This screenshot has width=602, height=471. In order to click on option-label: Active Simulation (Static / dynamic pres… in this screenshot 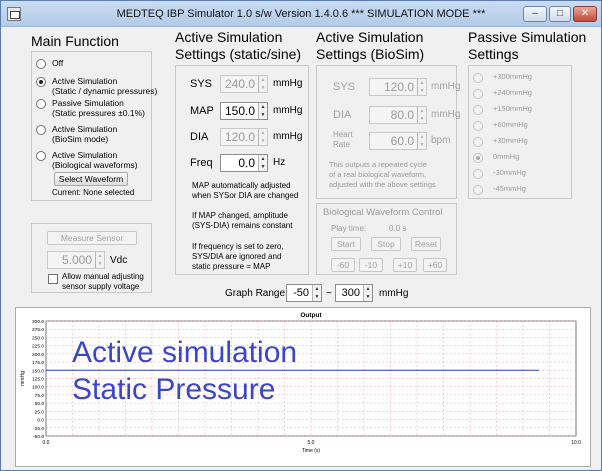, I will do `click(105, 86)`.